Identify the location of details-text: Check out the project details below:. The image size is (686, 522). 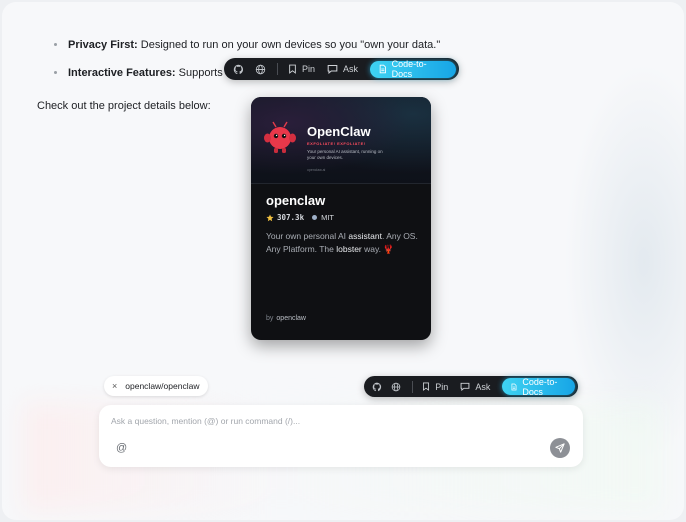
(124, 106).